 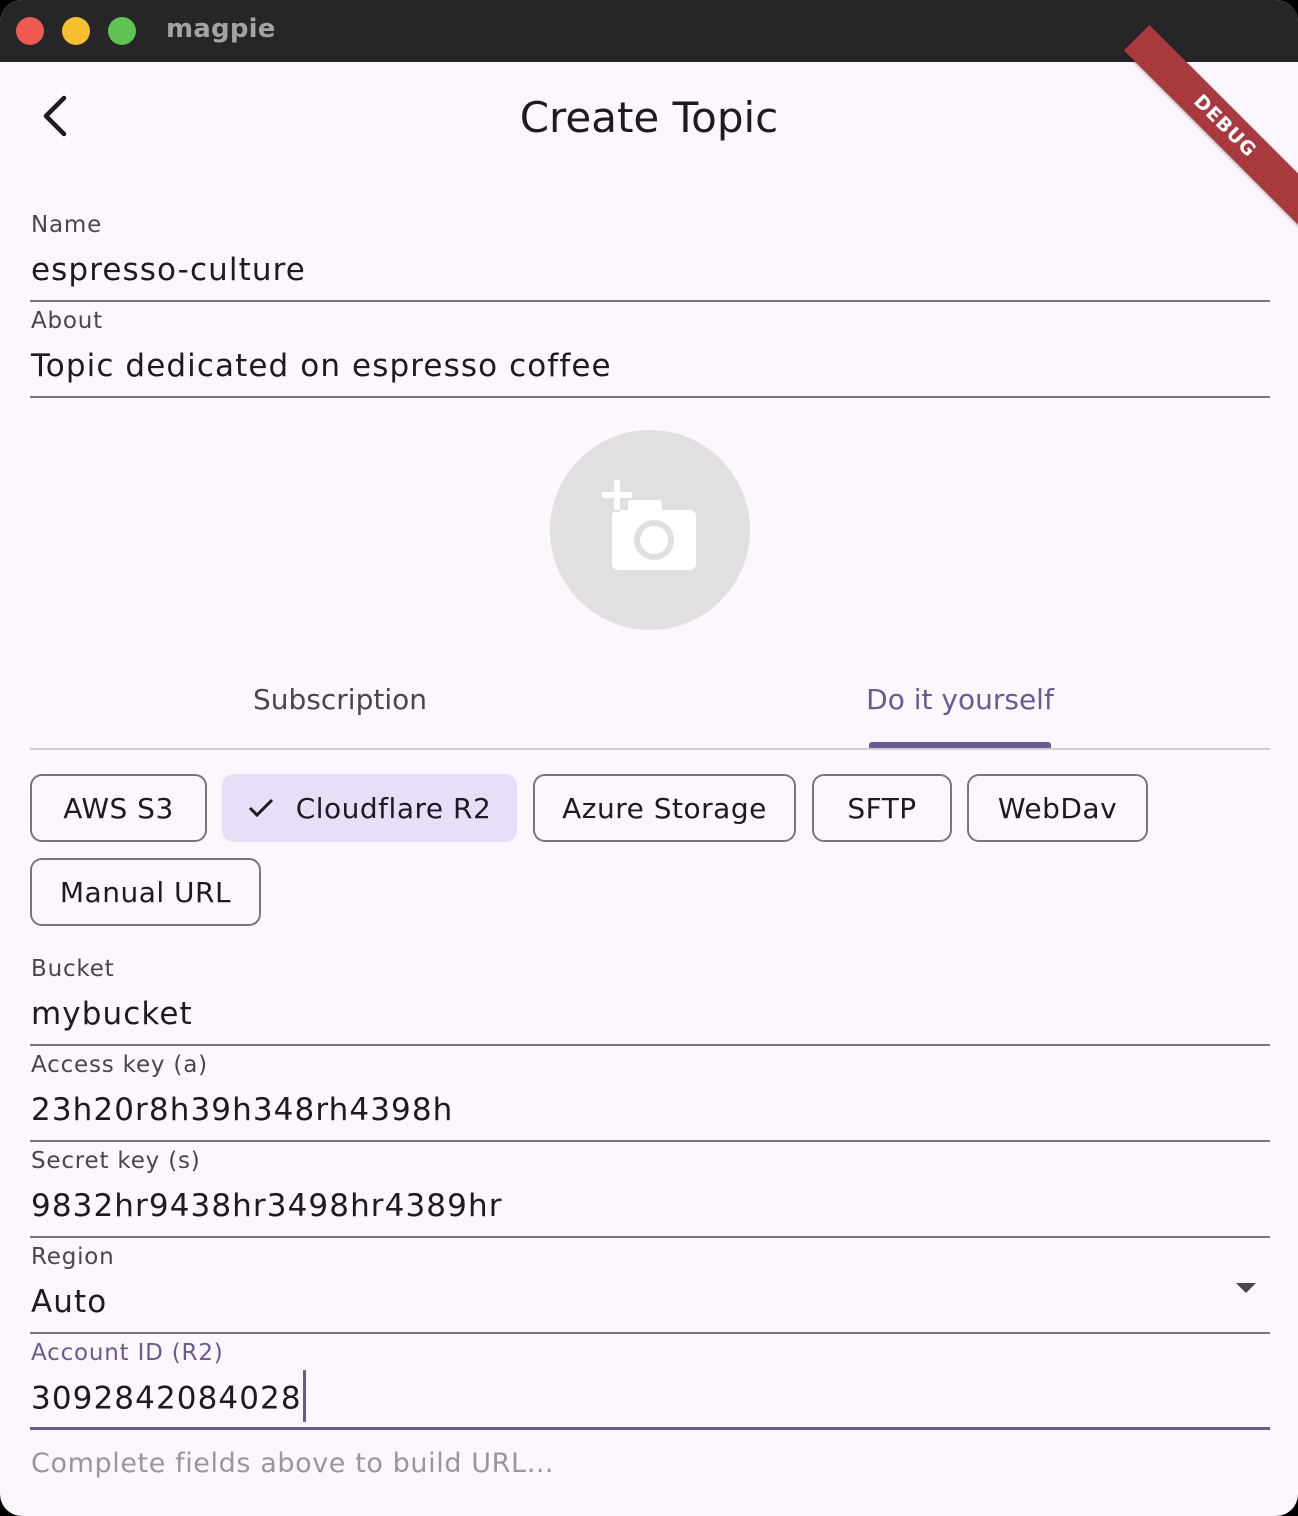 What do you see at coordinates (340, 708) in the screenshot?
I see `tab-subscription: Subscription` at bounding box center [340, 708].